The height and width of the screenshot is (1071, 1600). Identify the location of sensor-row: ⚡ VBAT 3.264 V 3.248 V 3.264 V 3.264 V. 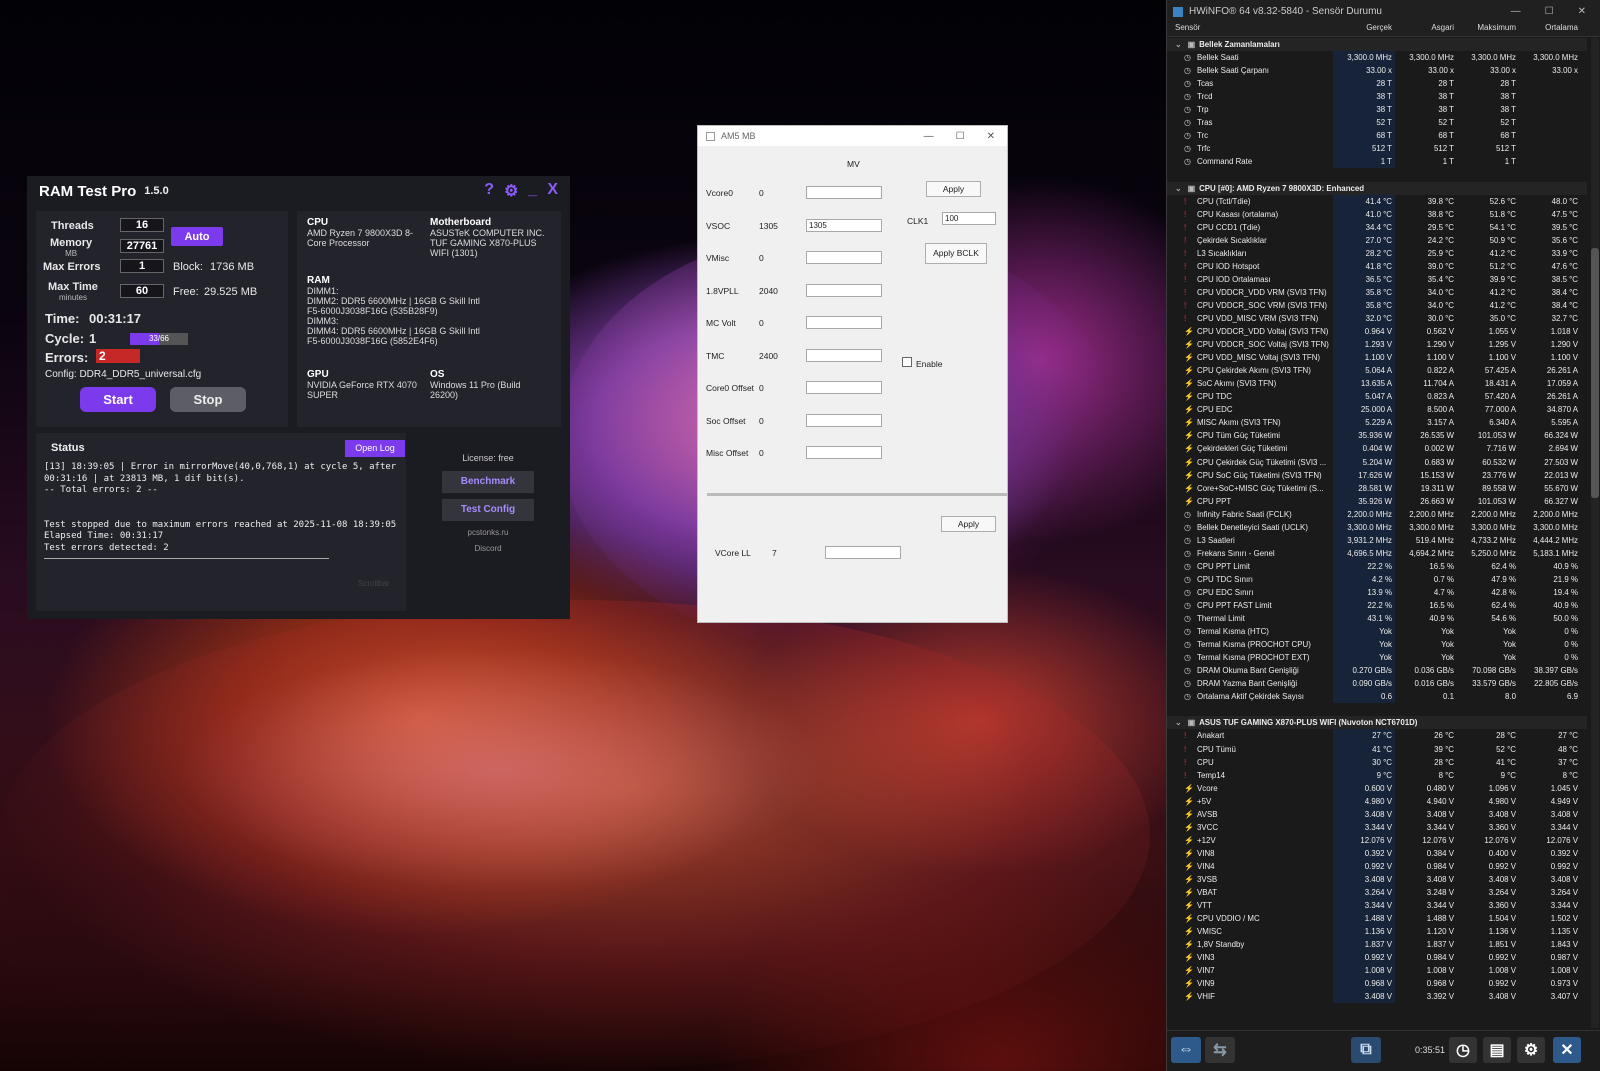
(1377, 893).